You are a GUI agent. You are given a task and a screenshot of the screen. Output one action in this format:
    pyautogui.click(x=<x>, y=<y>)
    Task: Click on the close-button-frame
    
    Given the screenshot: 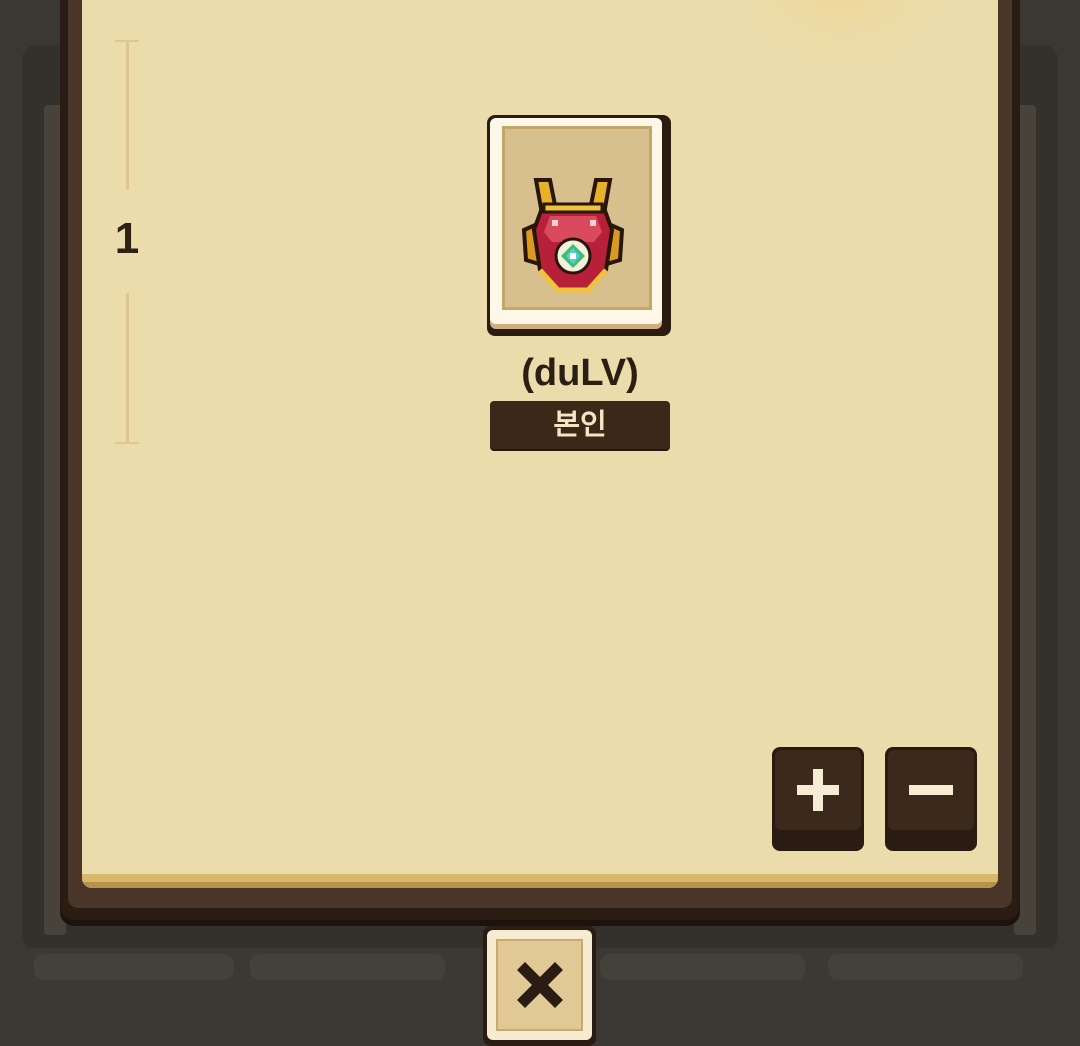 What is the action you would take?
    pyautogui.click(x=539, y=985)
    